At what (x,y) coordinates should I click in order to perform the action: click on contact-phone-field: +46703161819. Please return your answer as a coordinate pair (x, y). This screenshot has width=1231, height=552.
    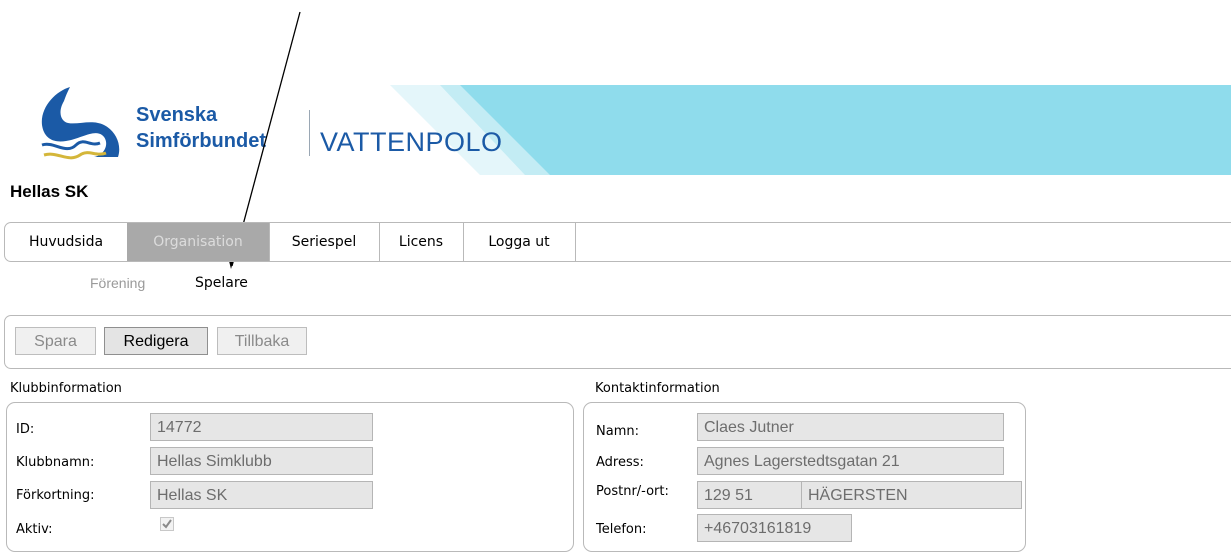
    Looking at the image, I should click on (774, 528).